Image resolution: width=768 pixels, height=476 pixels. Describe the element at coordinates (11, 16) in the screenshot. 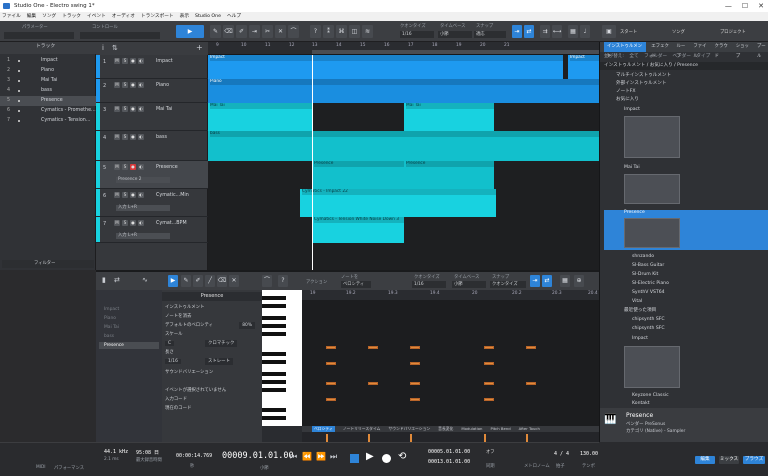

I see `menu-file: ファイル` at that location.